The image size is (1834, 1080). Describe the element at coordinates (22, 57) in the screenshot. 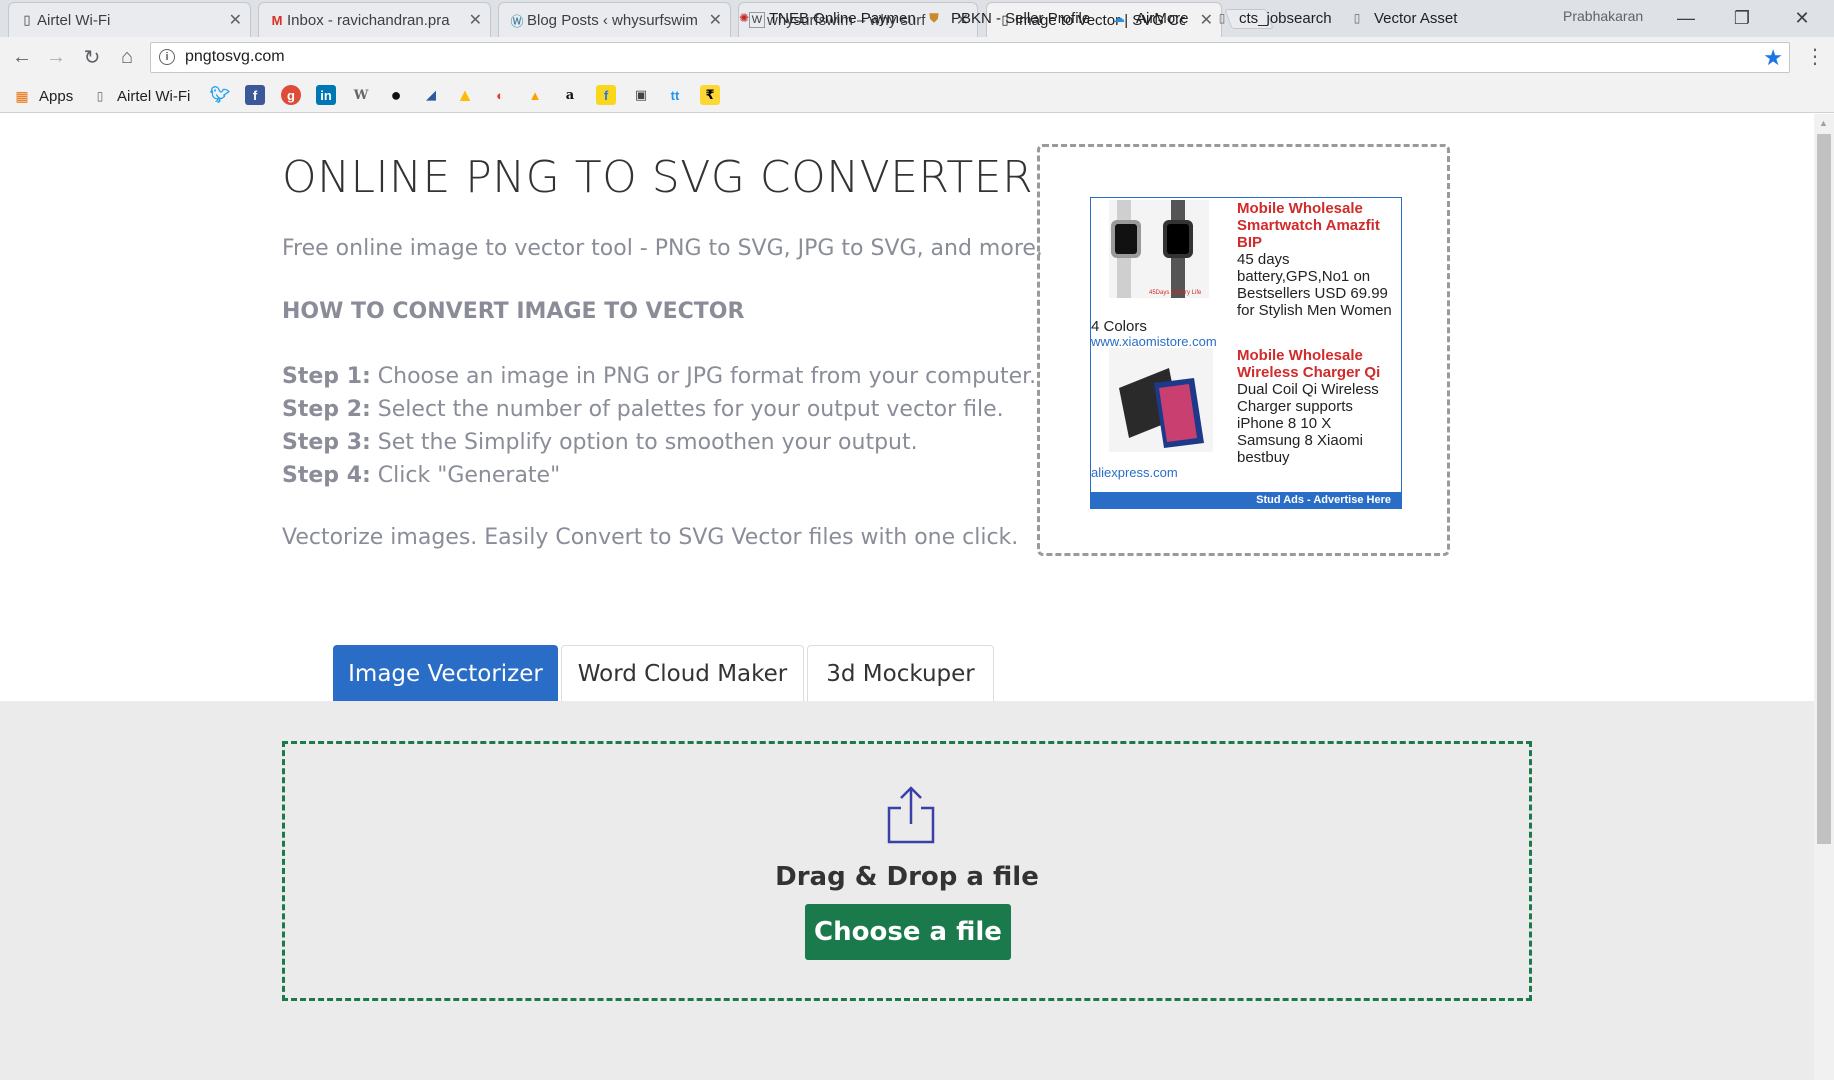

I see `back-icon: ←` at that location.